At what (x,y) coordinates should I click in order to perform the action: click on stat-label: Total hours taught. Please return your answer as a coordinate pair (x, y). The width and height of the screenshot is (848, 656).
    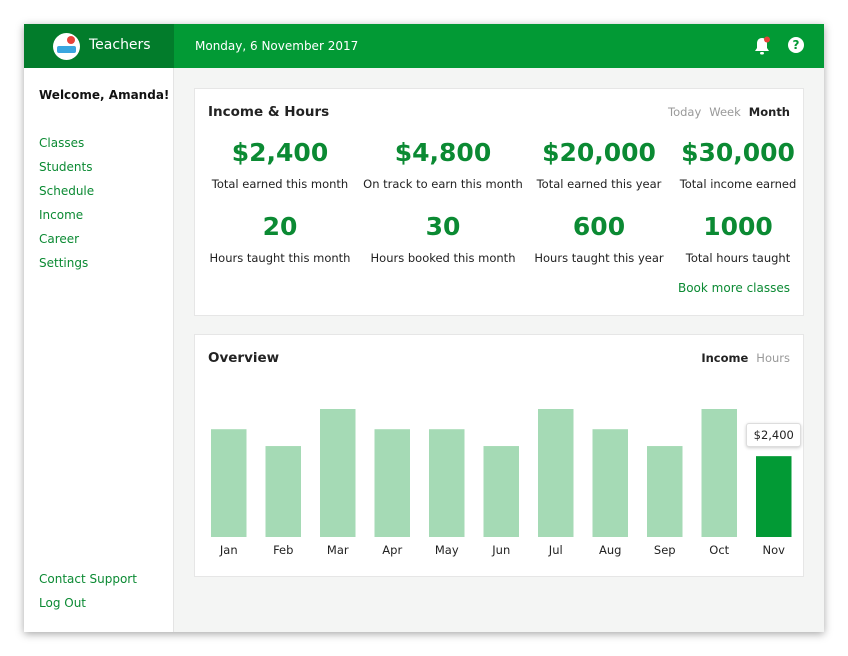
    Looking at the image, I should click on (738, 258).